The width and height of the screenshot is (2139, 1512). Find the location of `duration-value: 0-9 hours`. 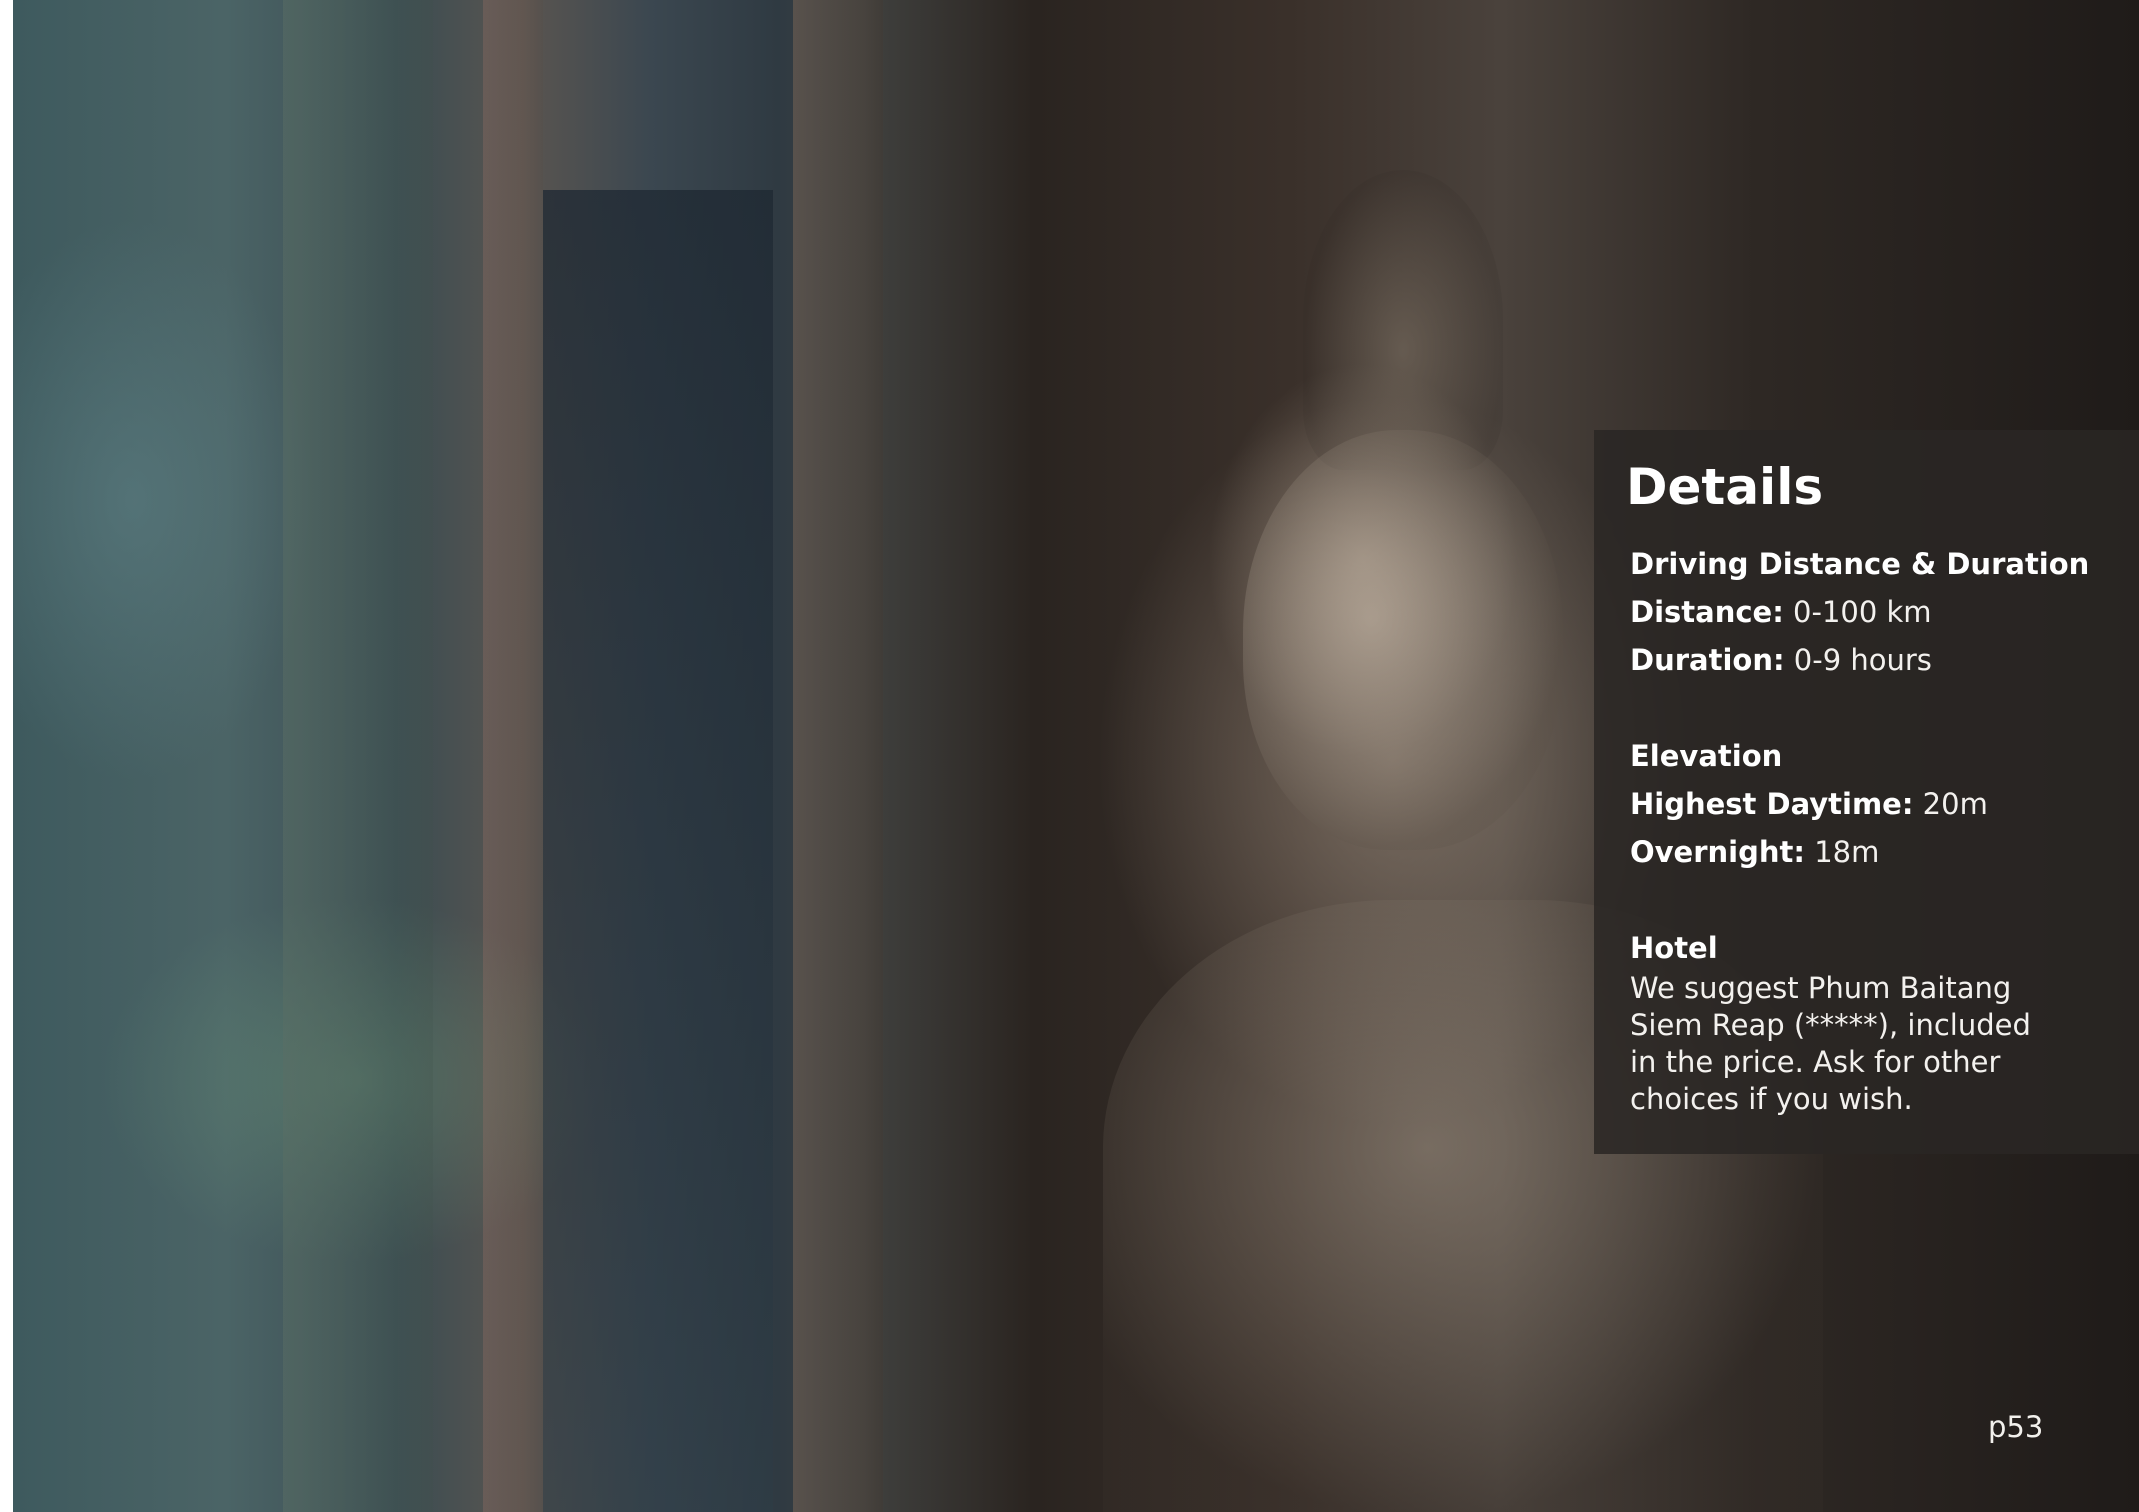

duration-value: 0-9 hours is located at coordinates (1862, 660).